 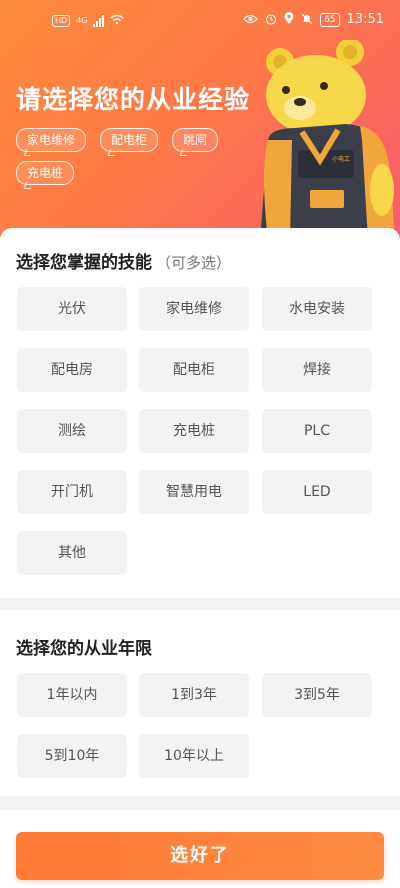 I want to click on skill-option-pv: 光伏, so click(x=72, y=309).